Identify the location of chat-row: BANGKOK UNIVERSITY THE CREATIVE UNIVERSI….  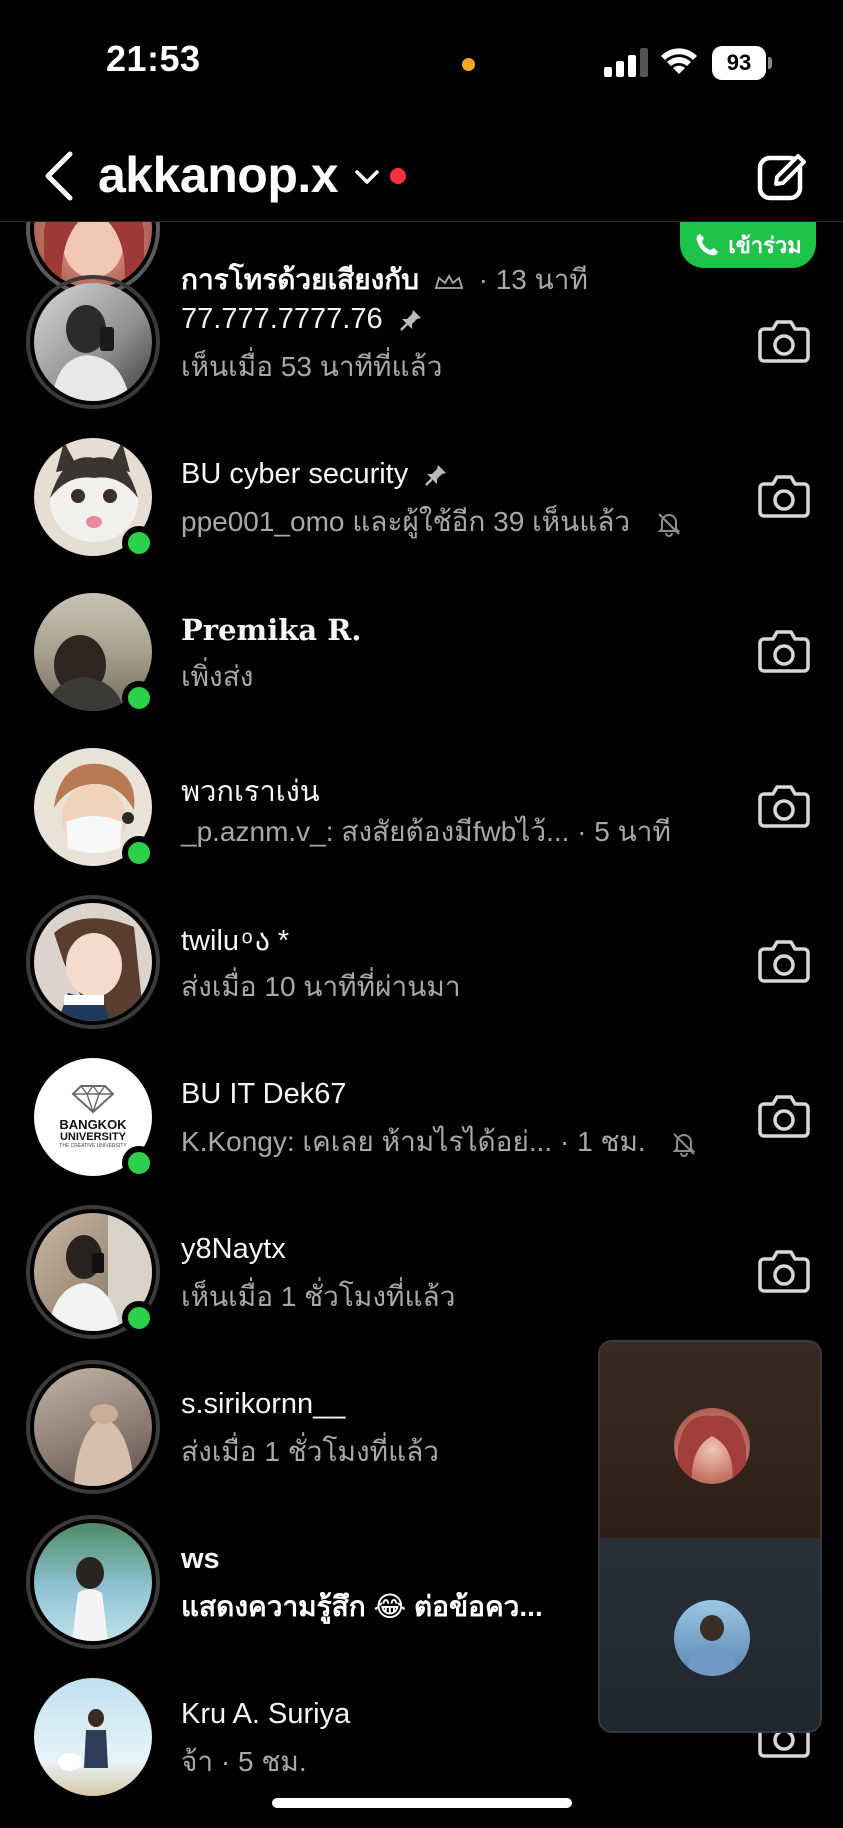
(421, 1117).